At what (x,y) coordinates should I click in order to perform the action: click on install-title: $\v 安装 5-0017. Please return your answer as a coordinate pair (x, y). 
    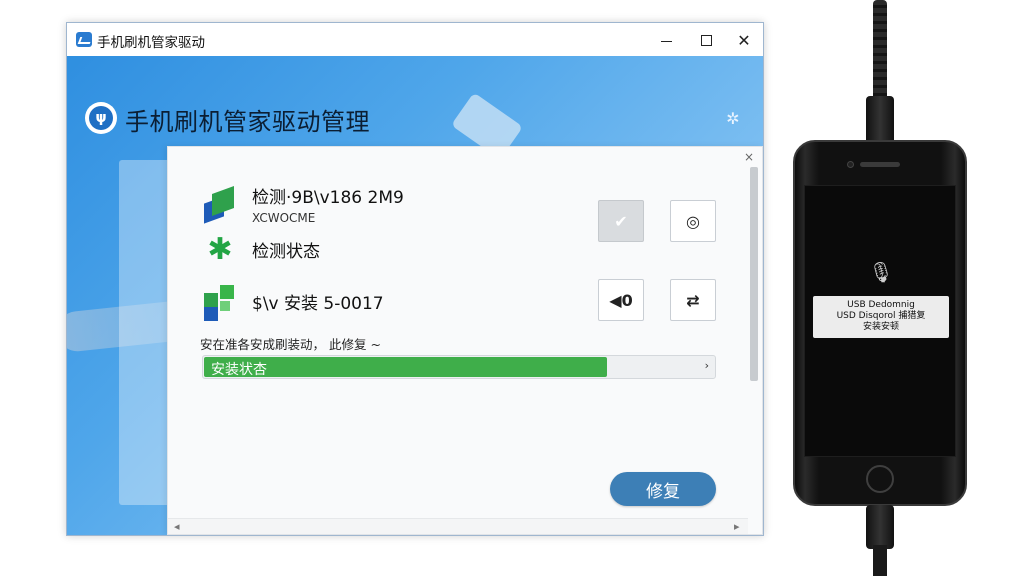
    Looking at the image, I should click on (318, 303).